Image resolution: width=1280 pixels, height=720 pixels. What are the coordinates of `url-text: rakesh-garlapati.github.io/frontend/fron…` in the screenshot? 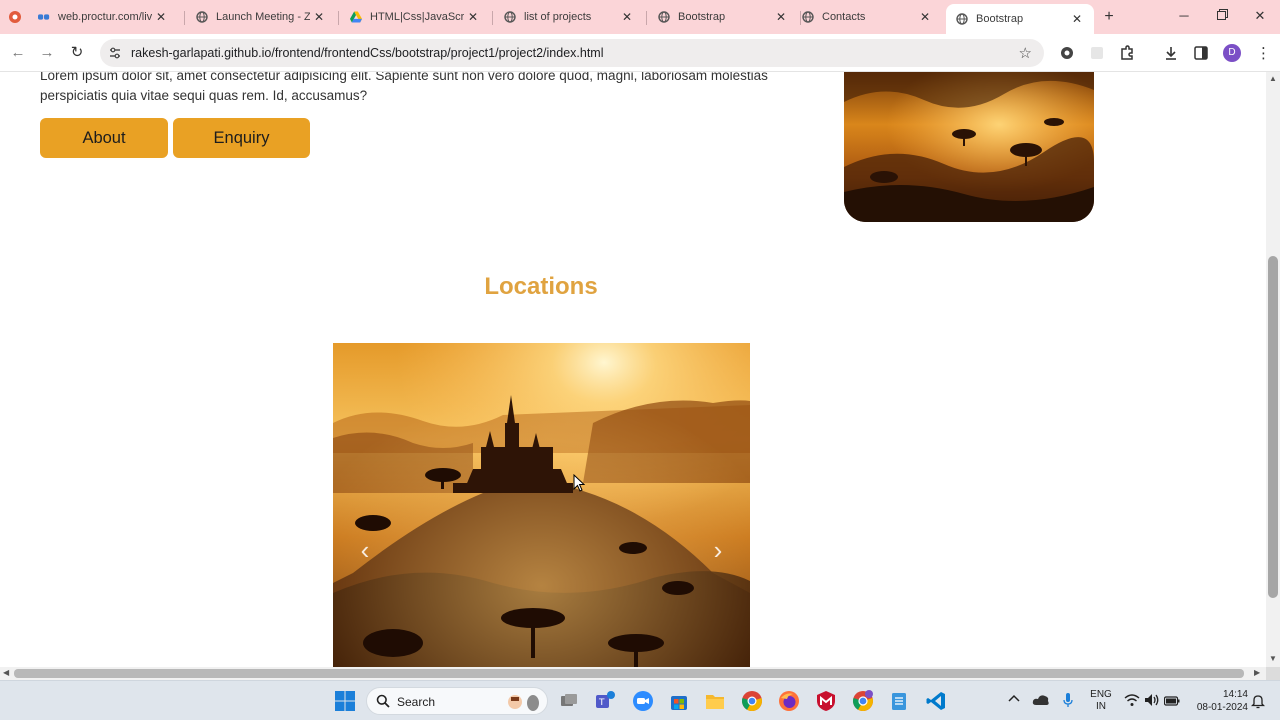 It's located at (367, 53).